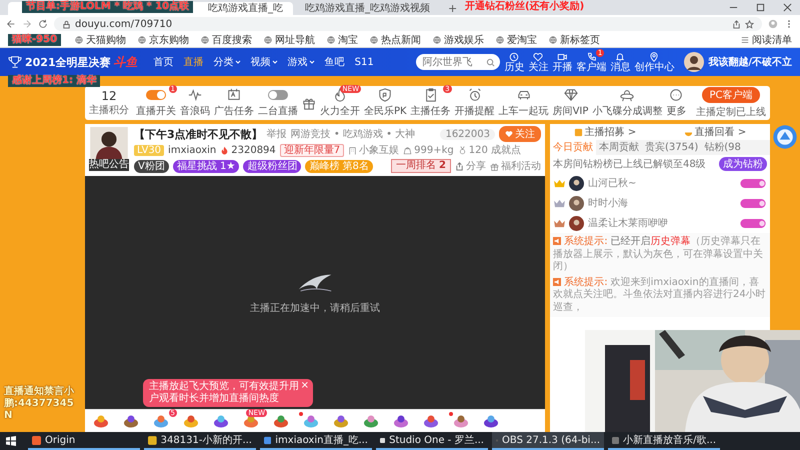  I want to click on share-icon, so click(736, 24).